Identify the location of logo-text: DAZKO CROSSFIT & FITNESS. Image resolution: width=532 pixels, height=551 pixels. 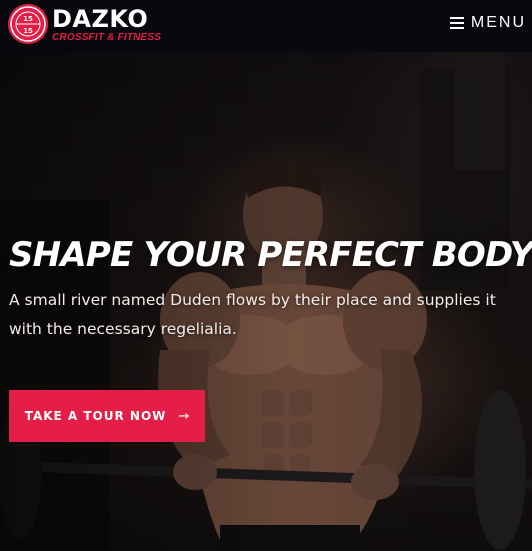
(106, 24).